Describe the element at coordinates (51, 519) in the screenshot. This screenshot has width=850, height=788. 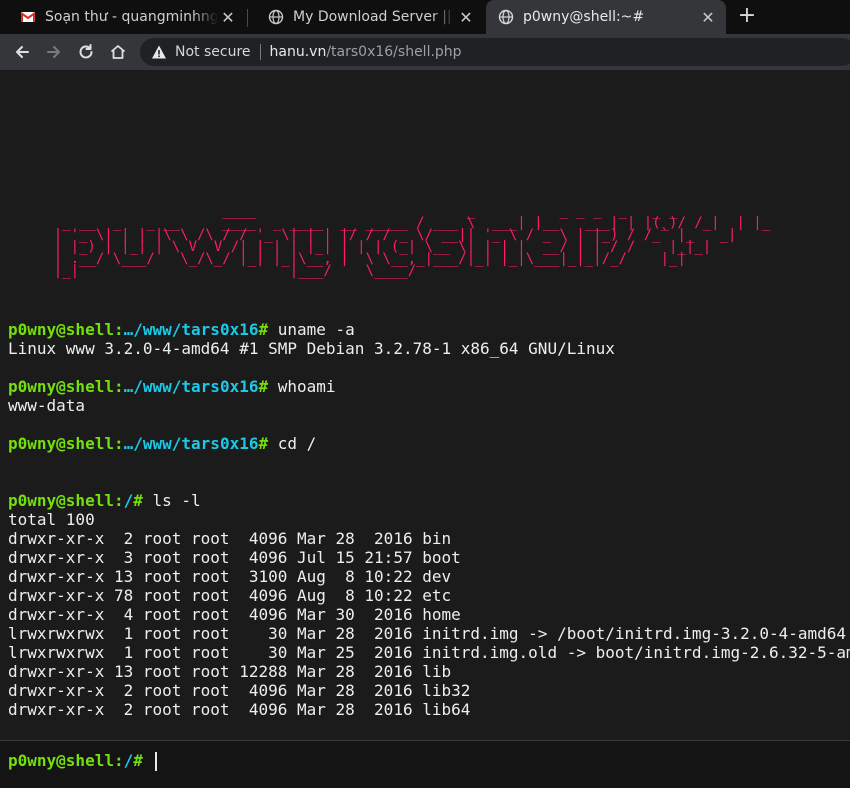
I see `terminal-output-line: total 100` at that location.